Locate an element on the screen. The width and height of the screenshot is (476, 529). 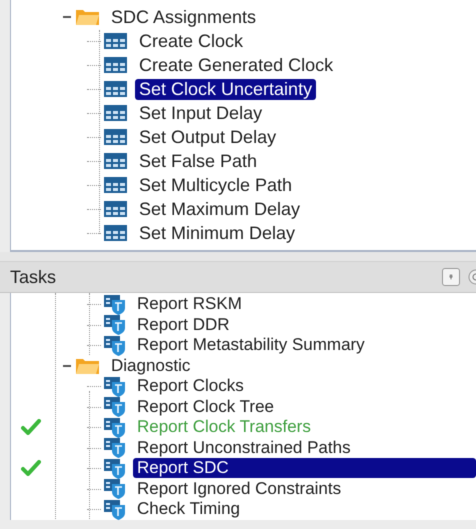
panel-title: Tasks is located at coordinates (33, 277).